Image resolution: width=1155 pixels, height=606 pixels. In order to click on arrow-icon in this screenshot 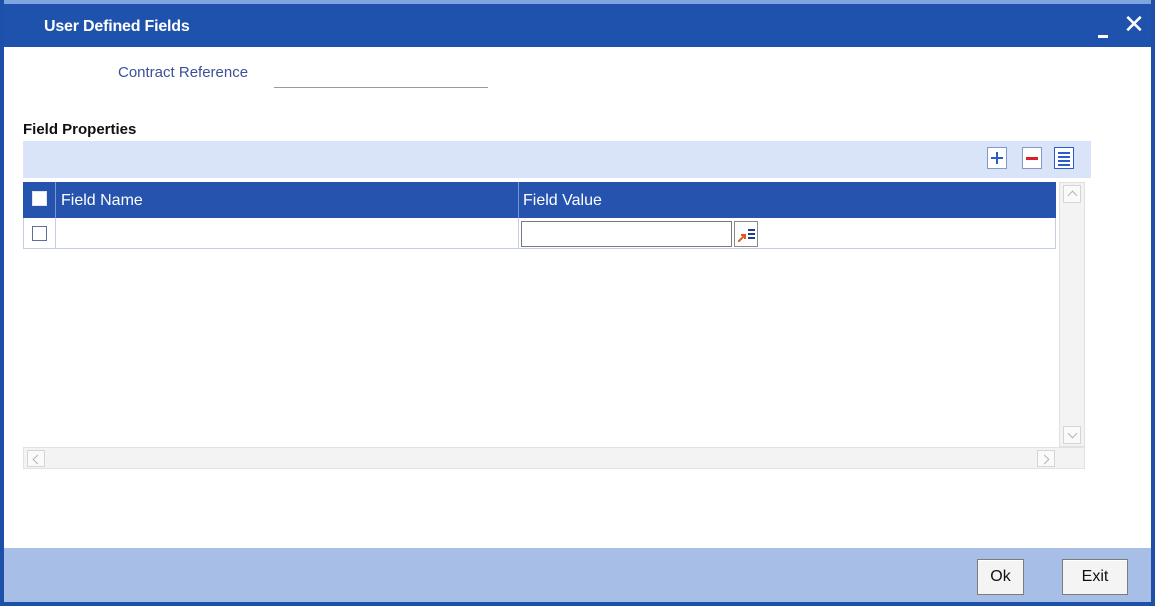, I will do `click(742, 238)`.